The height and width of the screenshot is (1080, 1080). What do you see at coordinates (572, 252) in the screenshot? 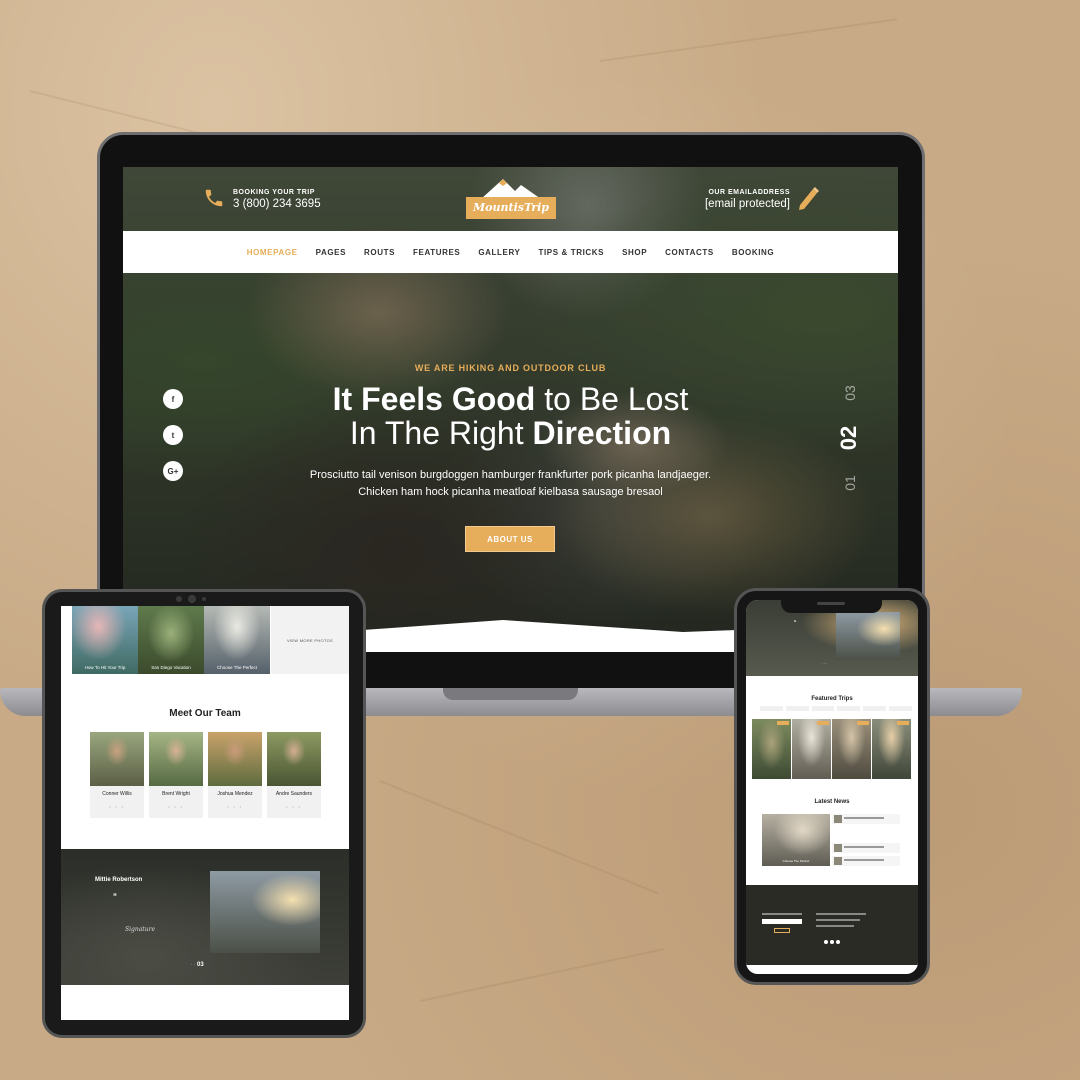
I see `nav-tips-tricks: TIPS & TRICKS` at bounding box center [572, 252].